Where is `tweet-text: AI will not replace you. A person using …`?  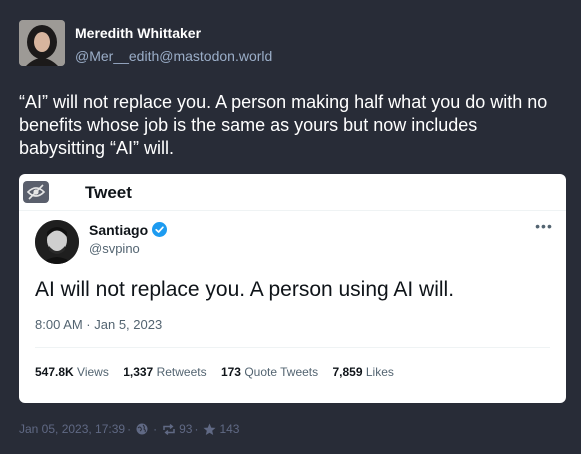 tweet-text: AI will not replace you. A person using … is located at coordinates (245, 289).